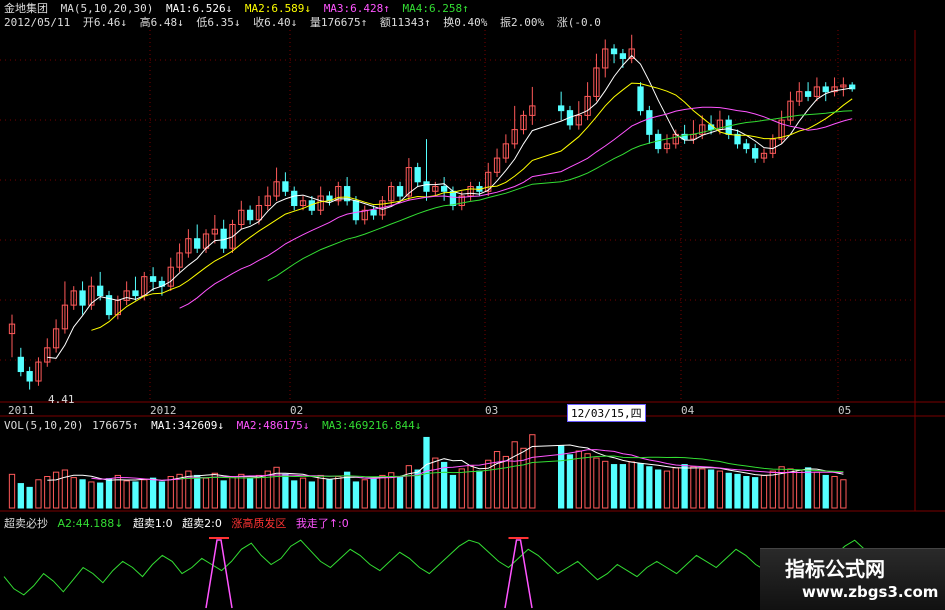  I want to click on close-value: 收6.40↓, so click(275, 22).